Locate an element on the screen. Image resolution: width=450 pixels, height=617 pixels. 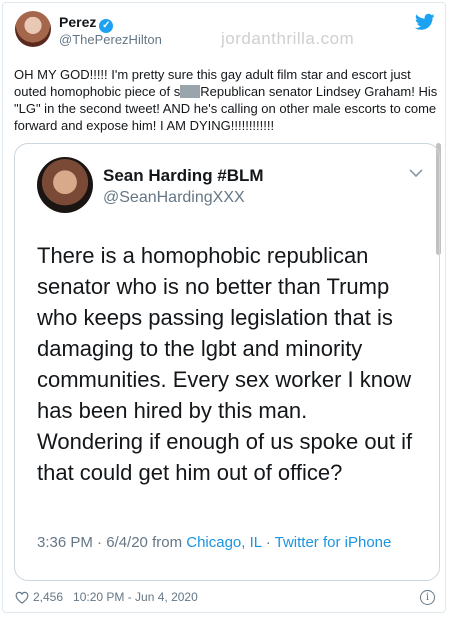
quoted-user-handle: @SeanHardingXXX is located at coordinates (174, 198).